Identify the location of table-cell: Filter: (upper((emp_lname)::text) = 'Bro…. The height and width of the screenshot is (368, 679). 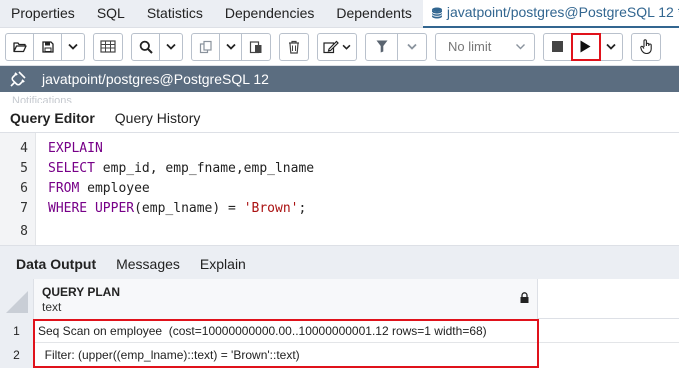
(286, 355).